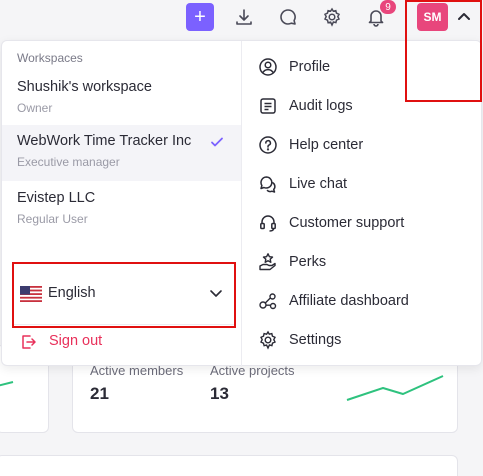 The width and height of the screenshot is (483, 476). What do you see at coordinates (84, 87) in the screenshot?
I see `workspace-name: Shushik's workspace` at bounding box center [84, 87].